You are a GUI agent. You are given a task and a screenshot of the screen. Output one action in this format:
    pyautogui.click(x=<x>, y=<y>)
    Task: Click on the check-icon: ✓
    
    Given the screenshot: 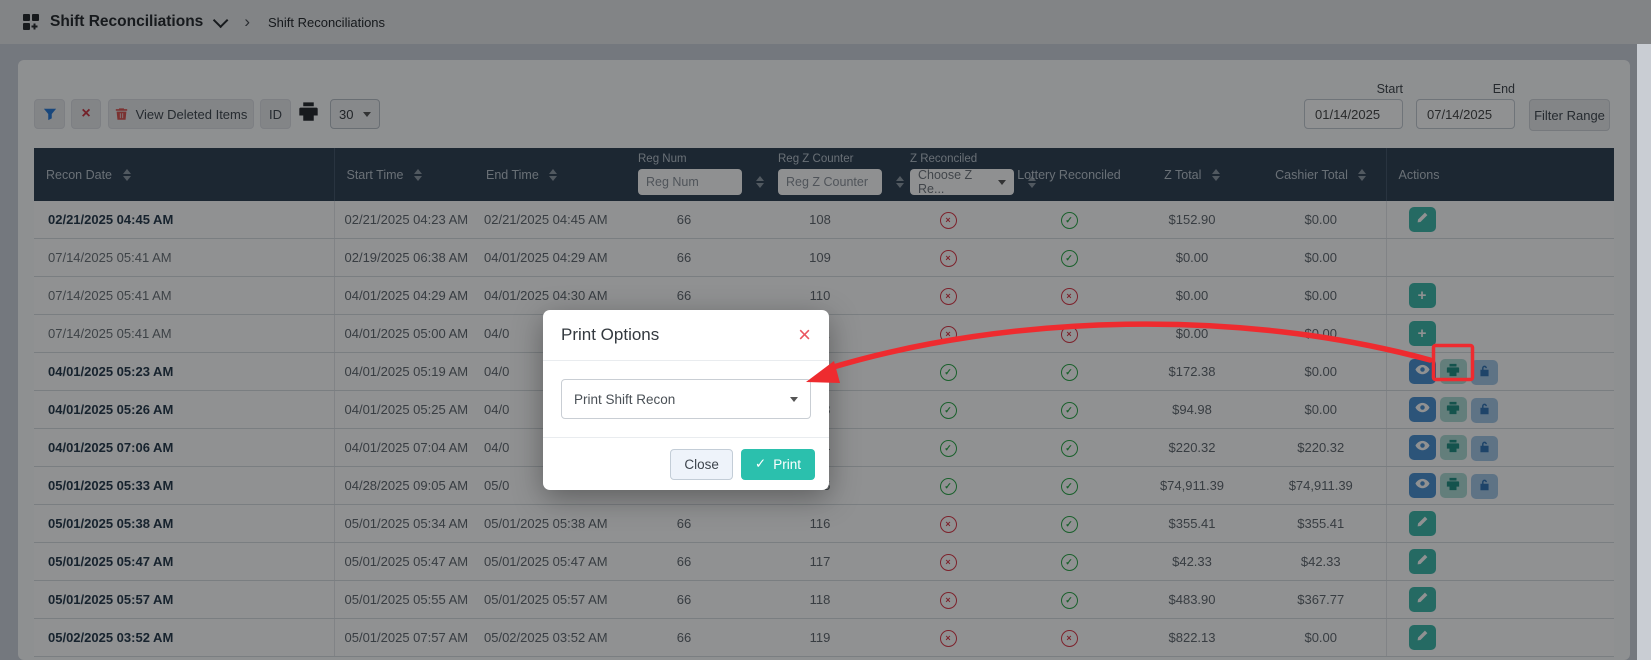 What is the action you would take?
    pyautogui.click(x=760, y=463)
    